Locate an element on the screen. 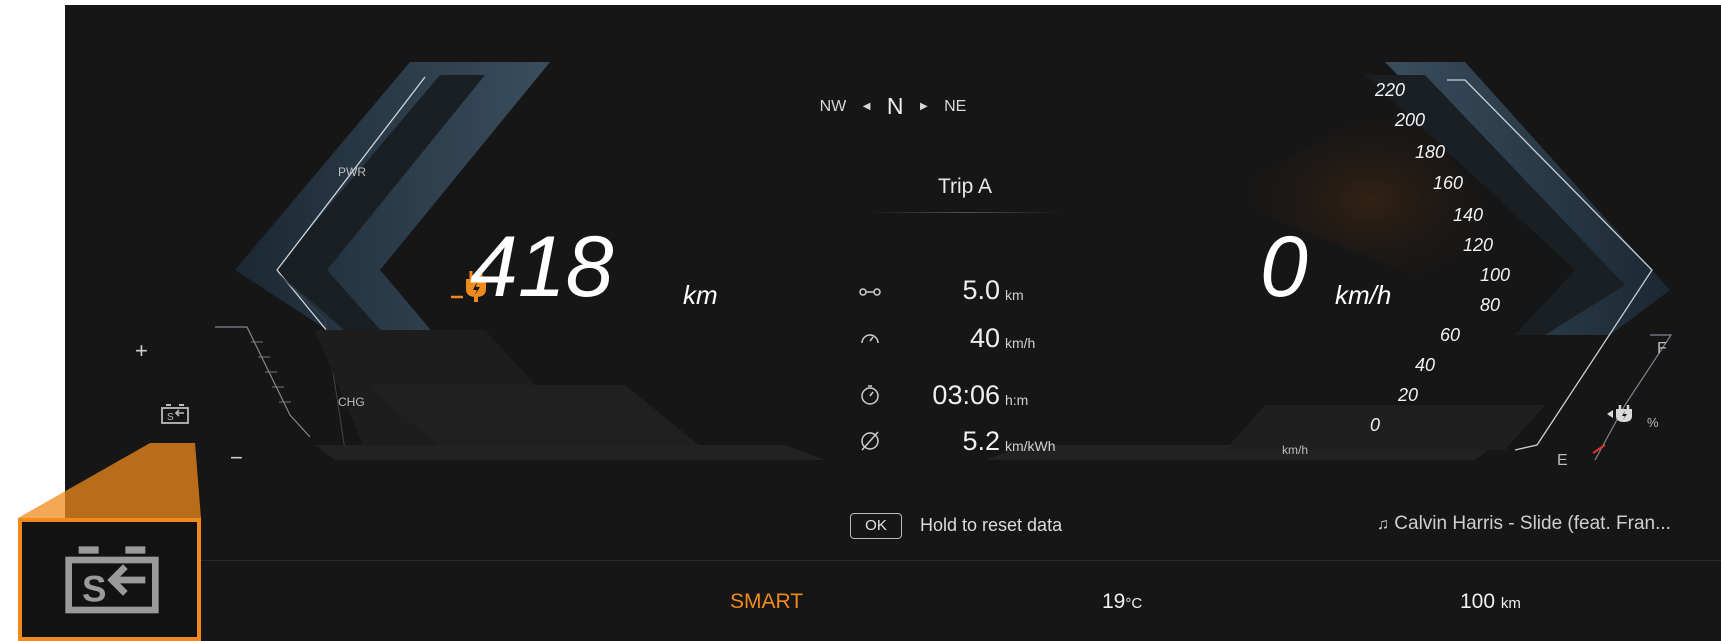  trip-divider is located at coordinates (965, 212).